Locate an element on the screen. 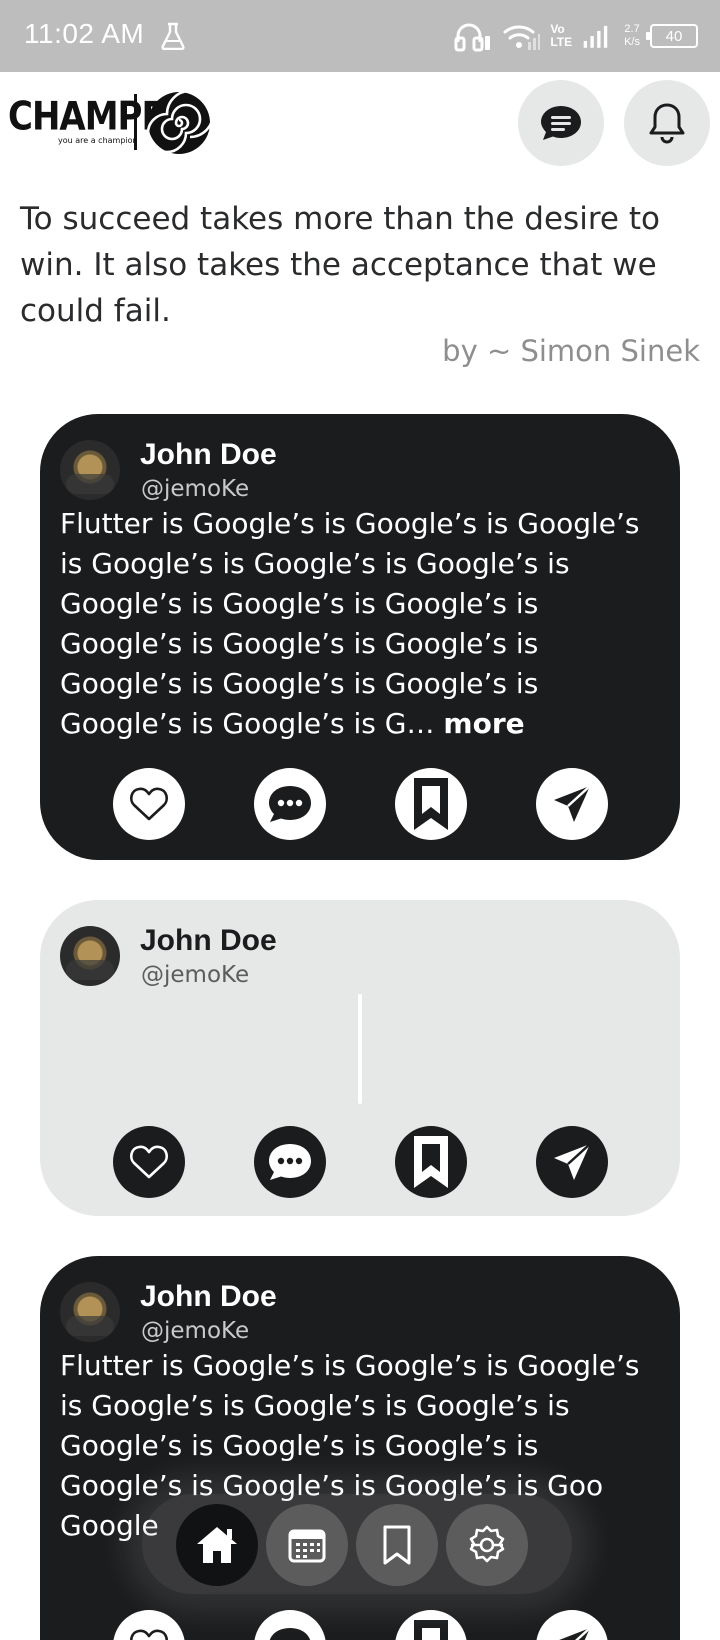 This screenshot has width=720, height=1640. settings-icon is located at coordinates (487, 1544).